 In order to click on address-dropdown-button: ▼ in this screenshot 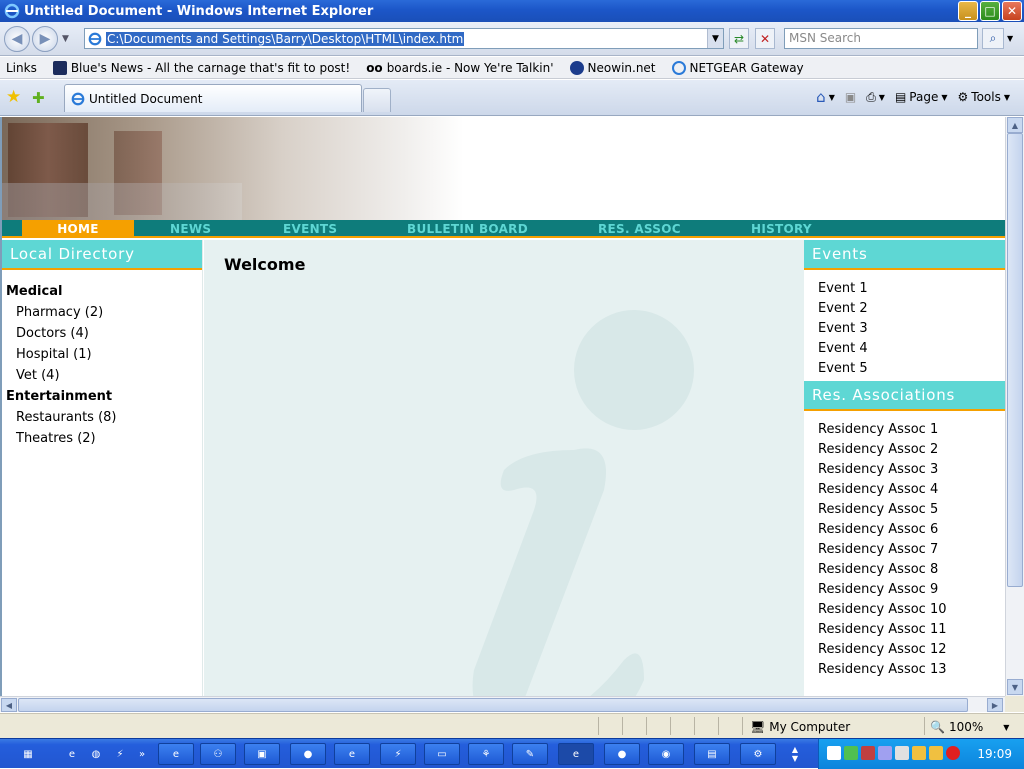, I will do `click(715, 38)`.